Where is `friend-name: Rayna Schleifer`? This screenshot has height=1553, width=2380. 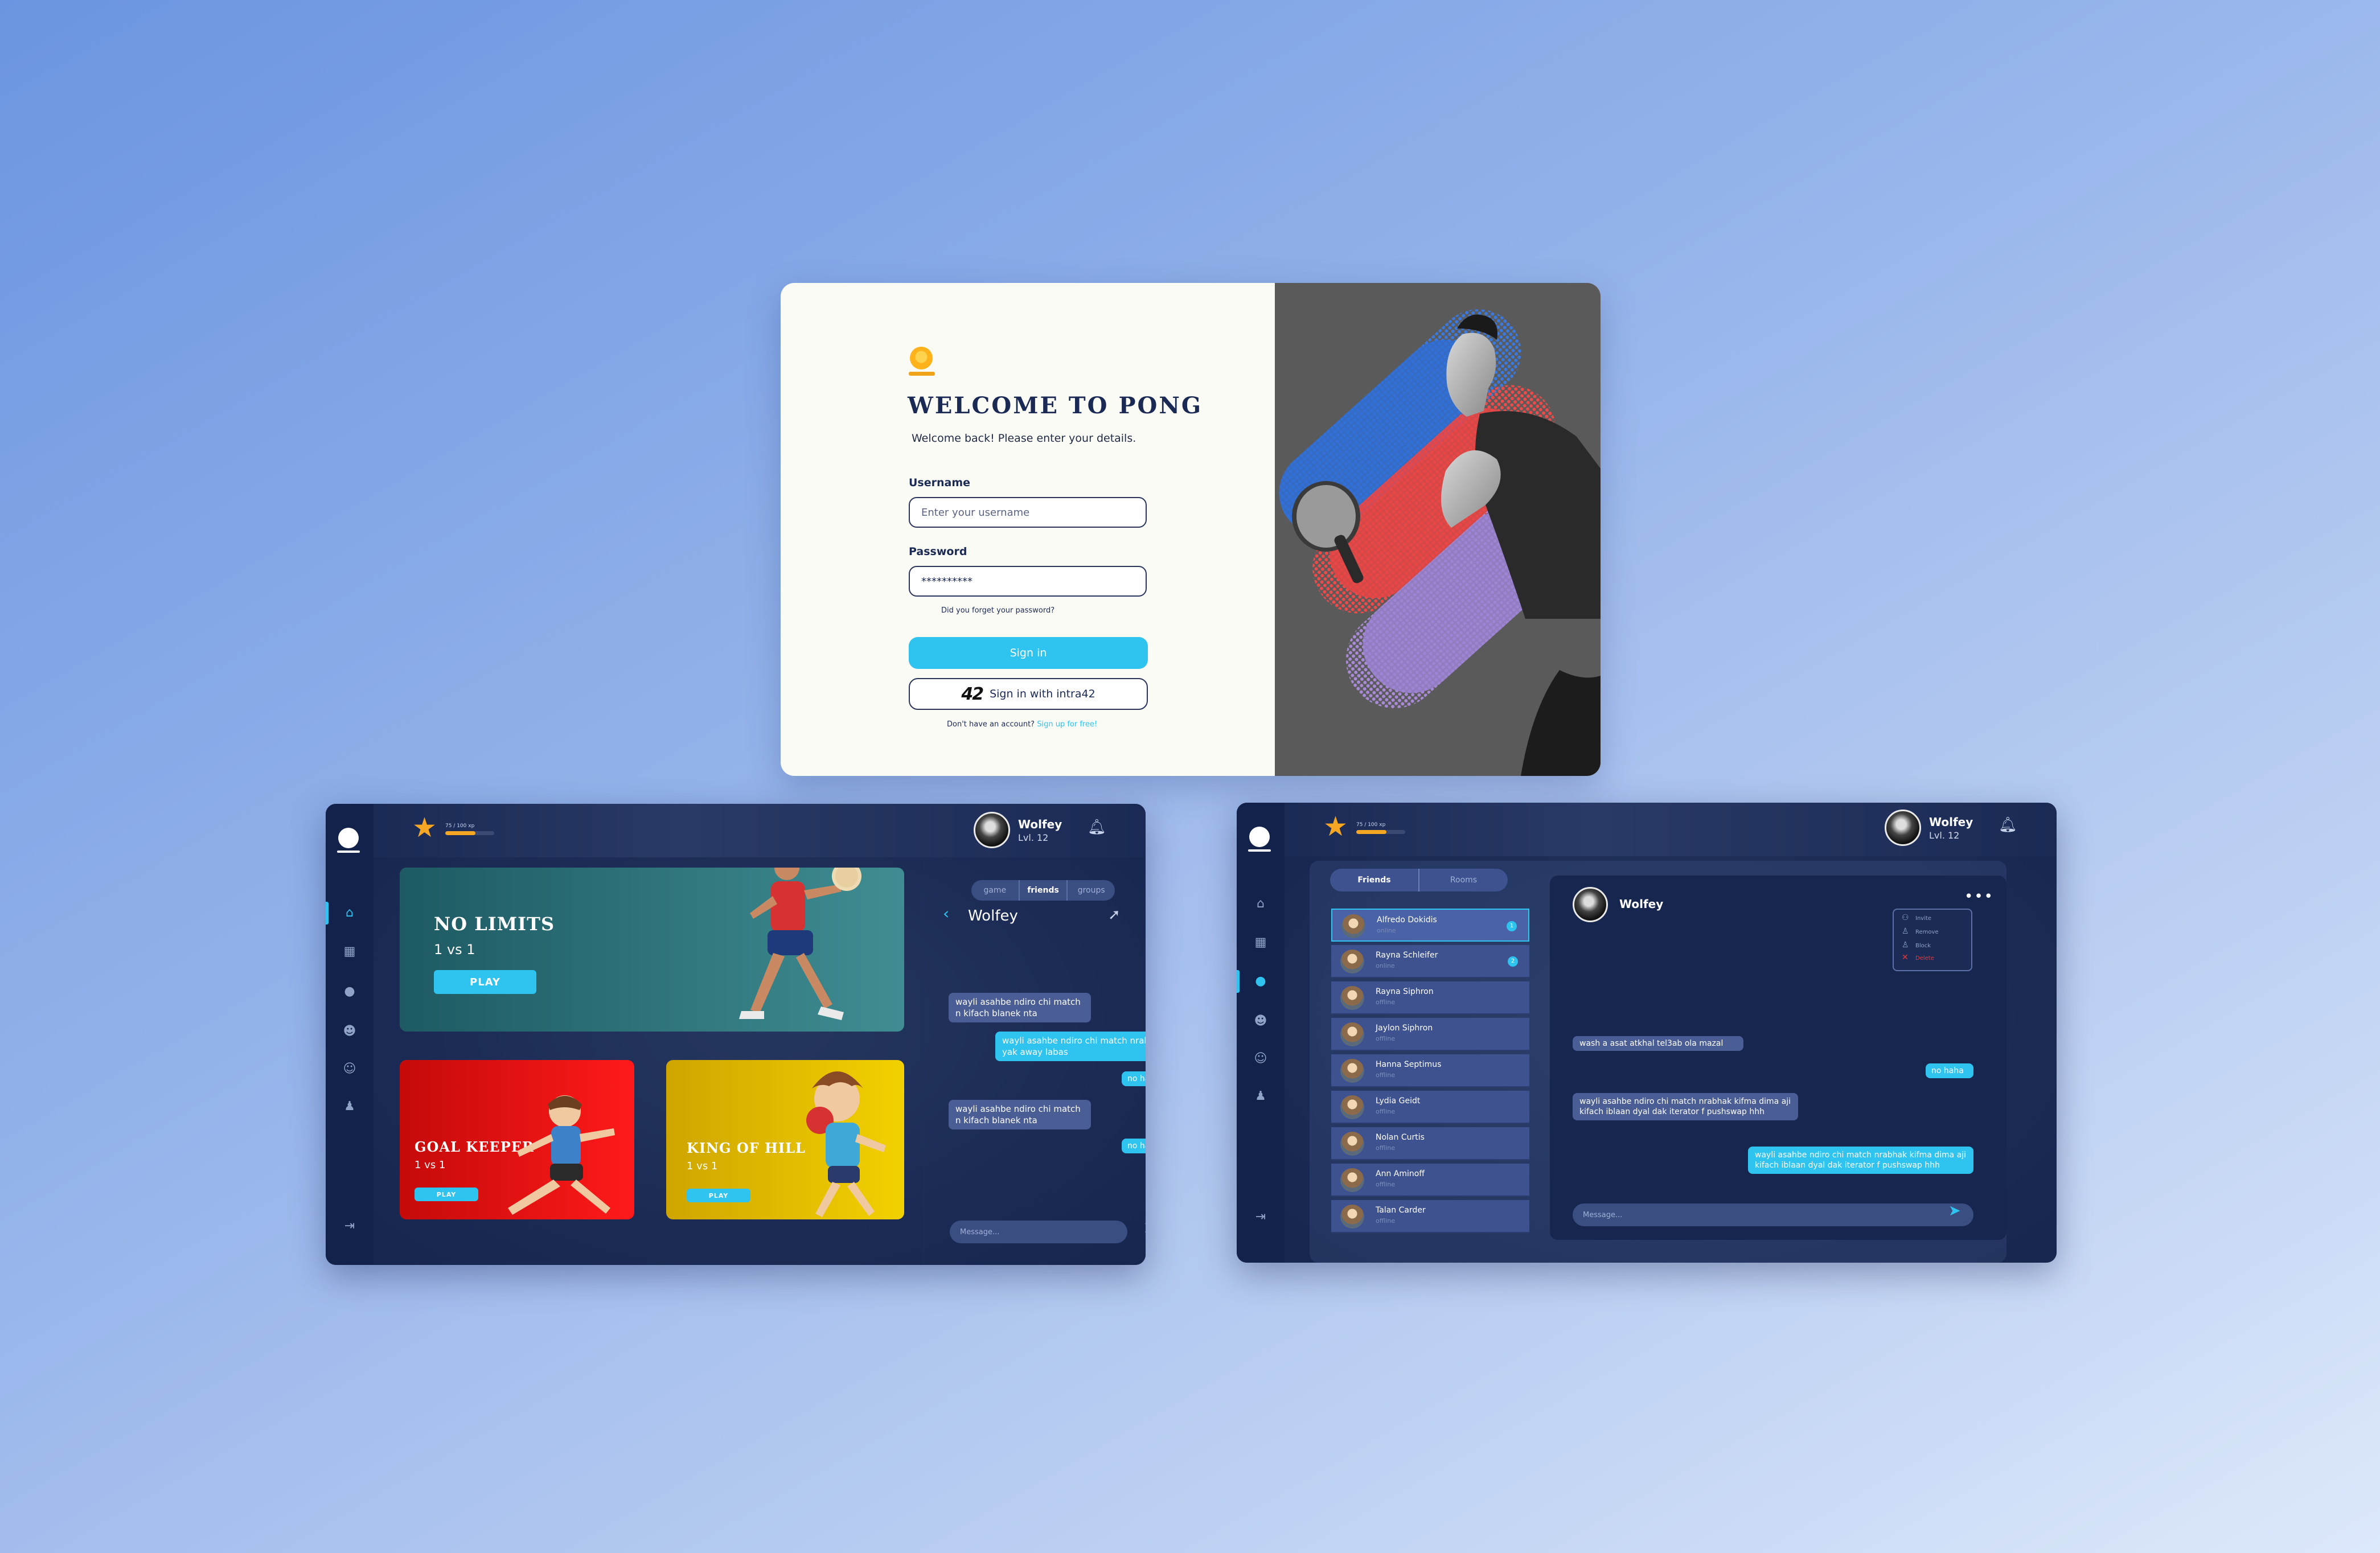
friend-name: Rayna Schleifer is located at coordinates (1407, 955).